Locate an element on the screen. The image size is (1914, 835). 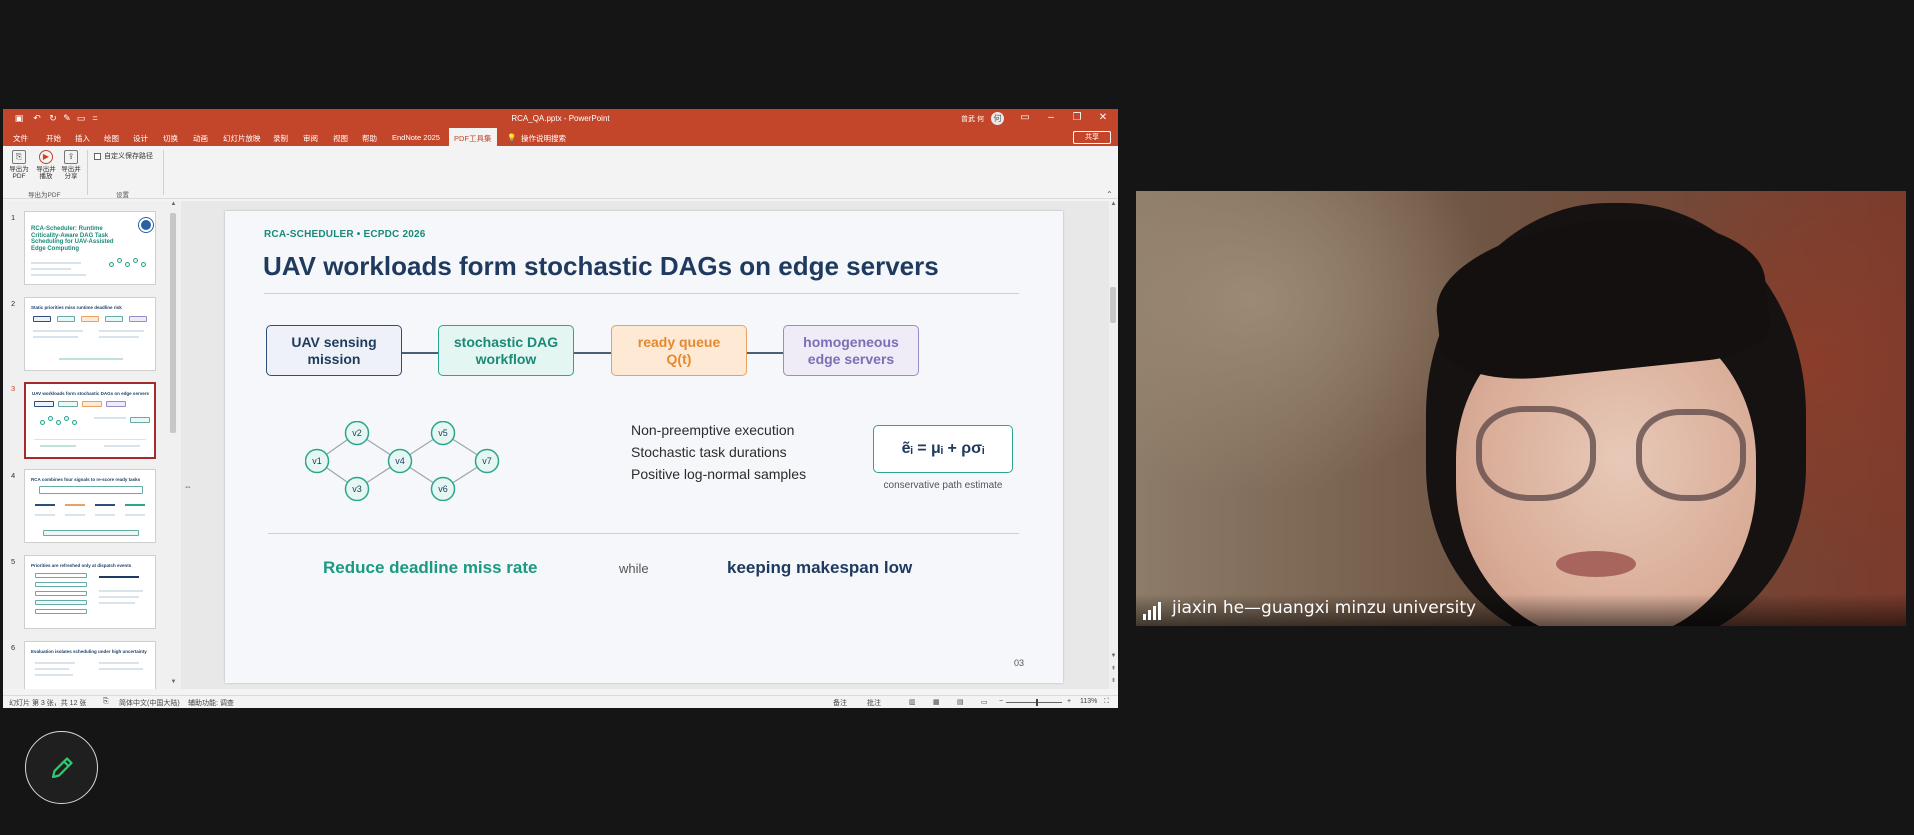
thumb-number: 3 is located at coordinates (13, 388).